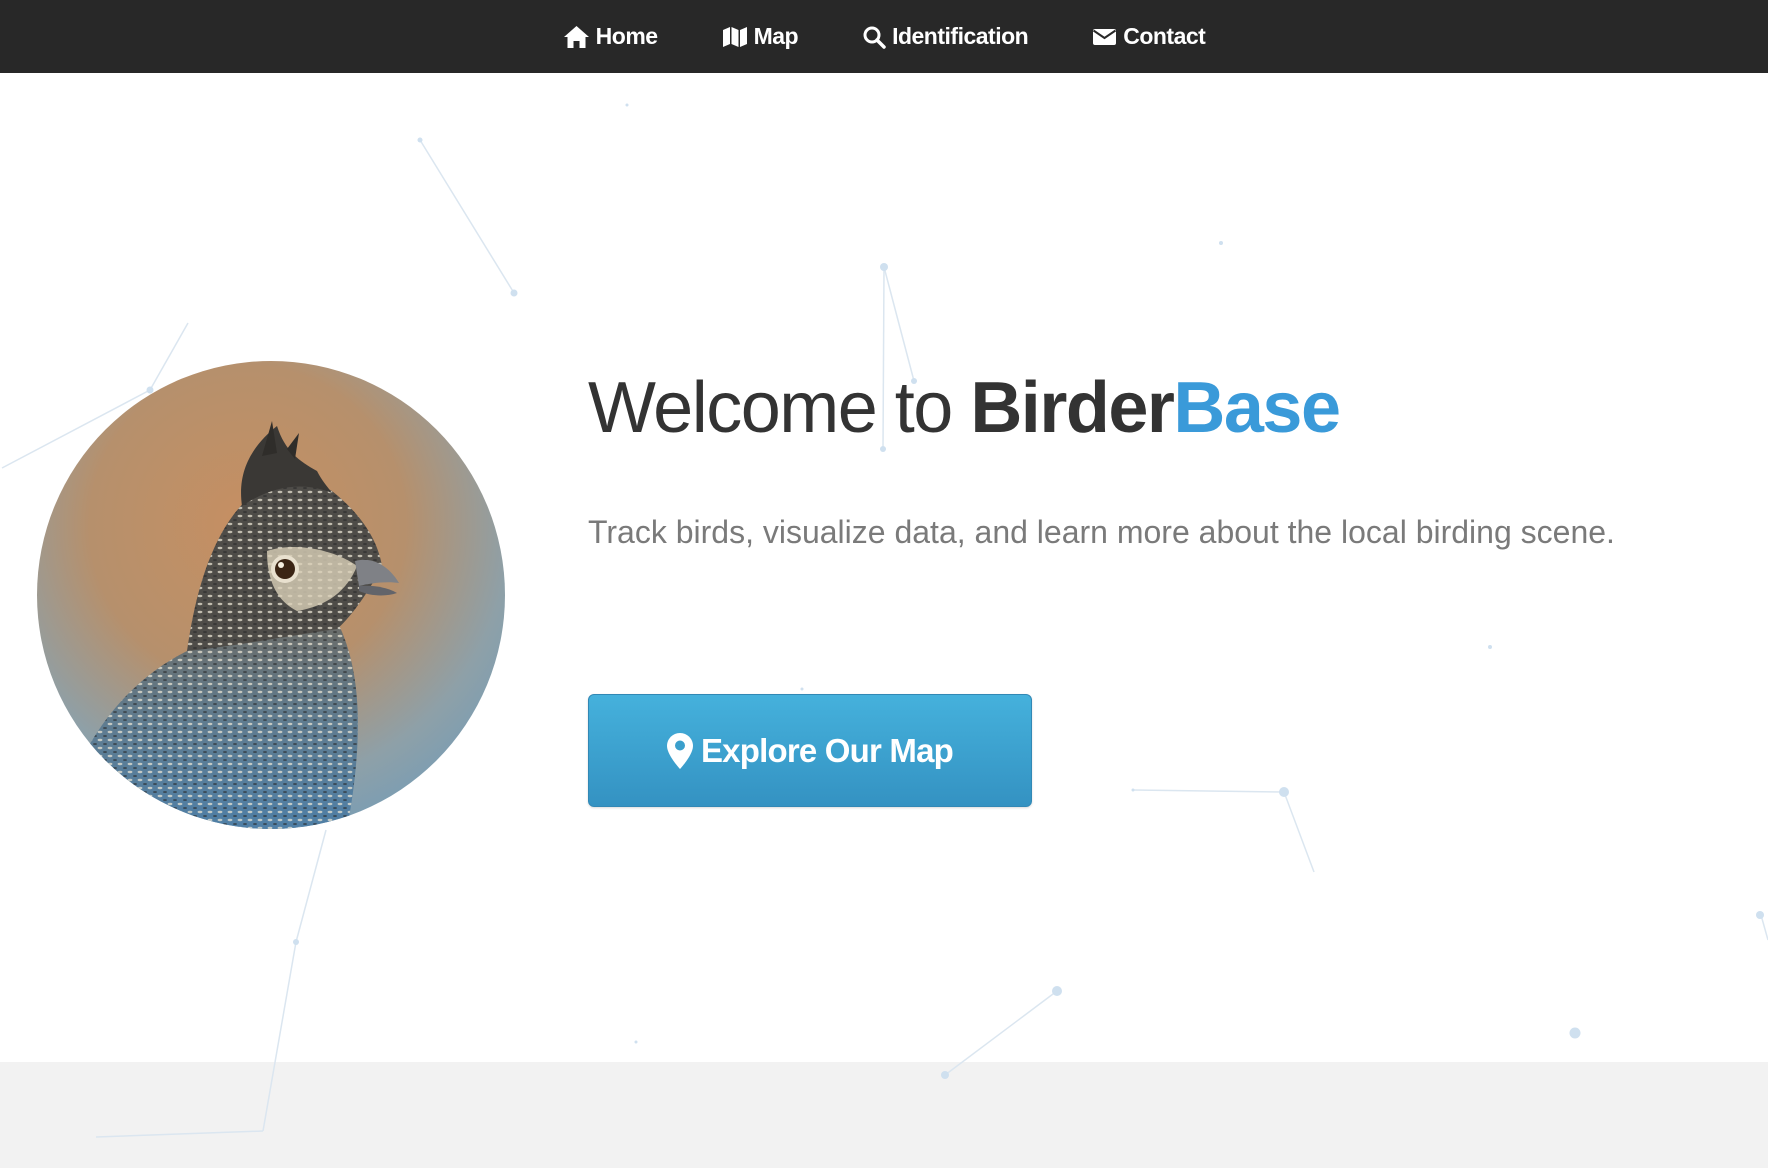 This screenshot has width=1768, height=1168. Describe the element at coordinates (779, 408) in the screenshot. I see `title-prefix: Welcome to` at that location.